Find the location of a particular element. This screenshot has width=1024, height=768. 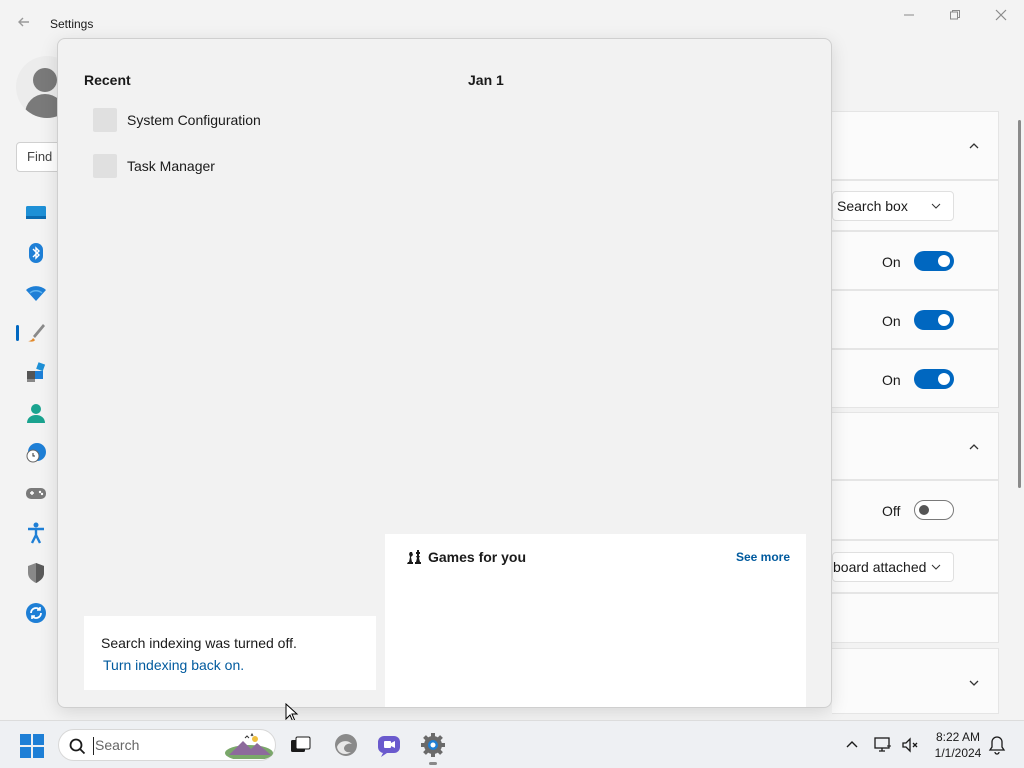

privacy-shield-icon is located at coordinates (36, 573).